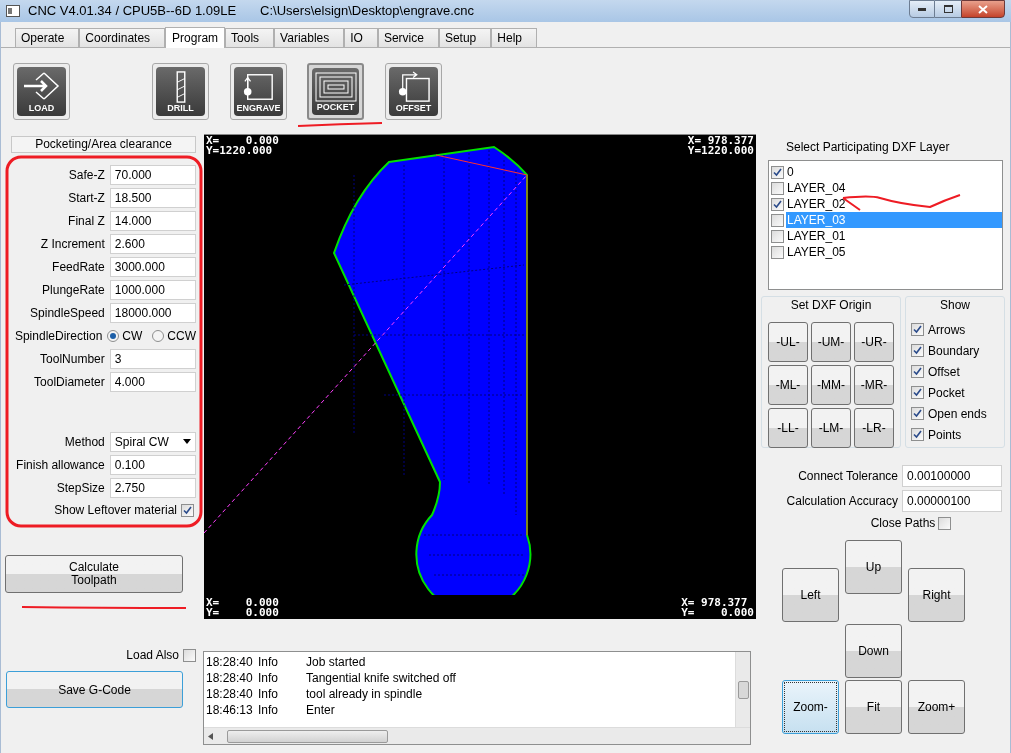 The image size is (1011, 753). I want to click on tab: Help, so click(514, 37).